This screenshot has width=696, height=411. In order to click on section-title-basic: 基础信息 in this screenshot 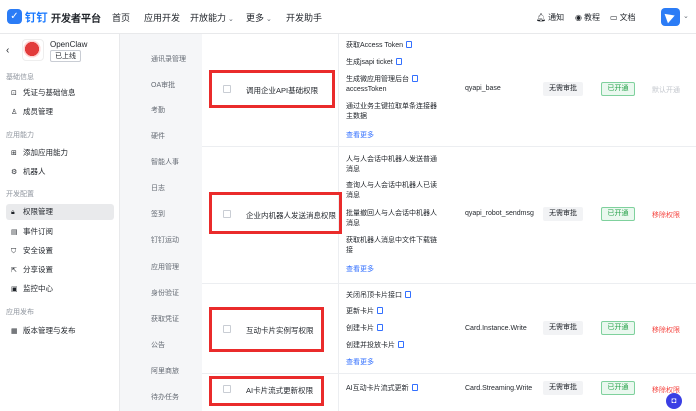, I will do `click(20, 77)`.